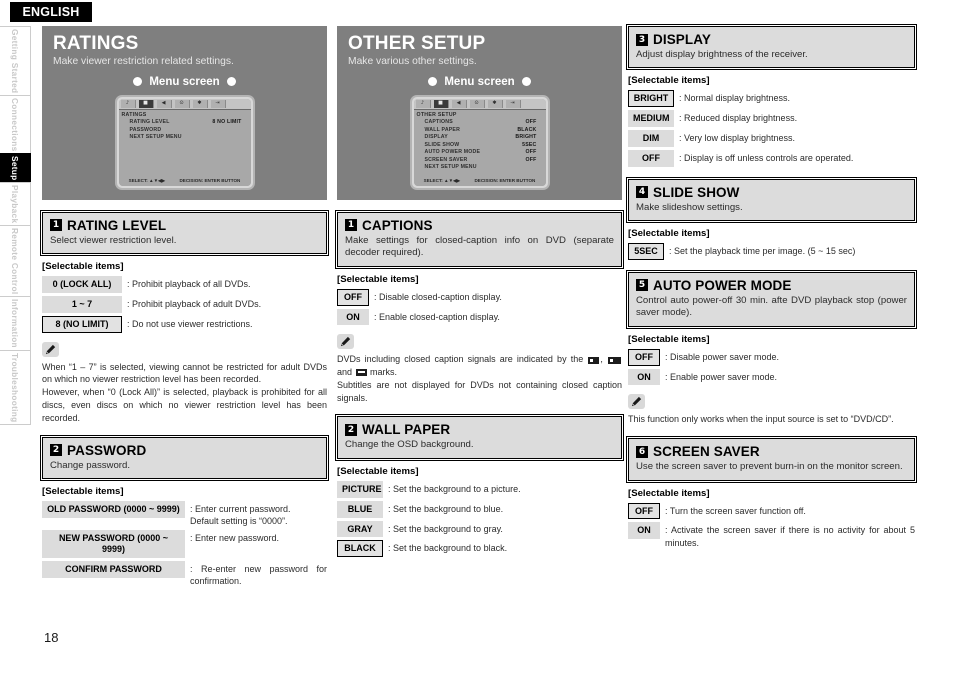 The height and width of the screenshot is (675, 954). I want to click on osd-footer-decision: DECISION: ENTER BUTTON, so click(210, 180).